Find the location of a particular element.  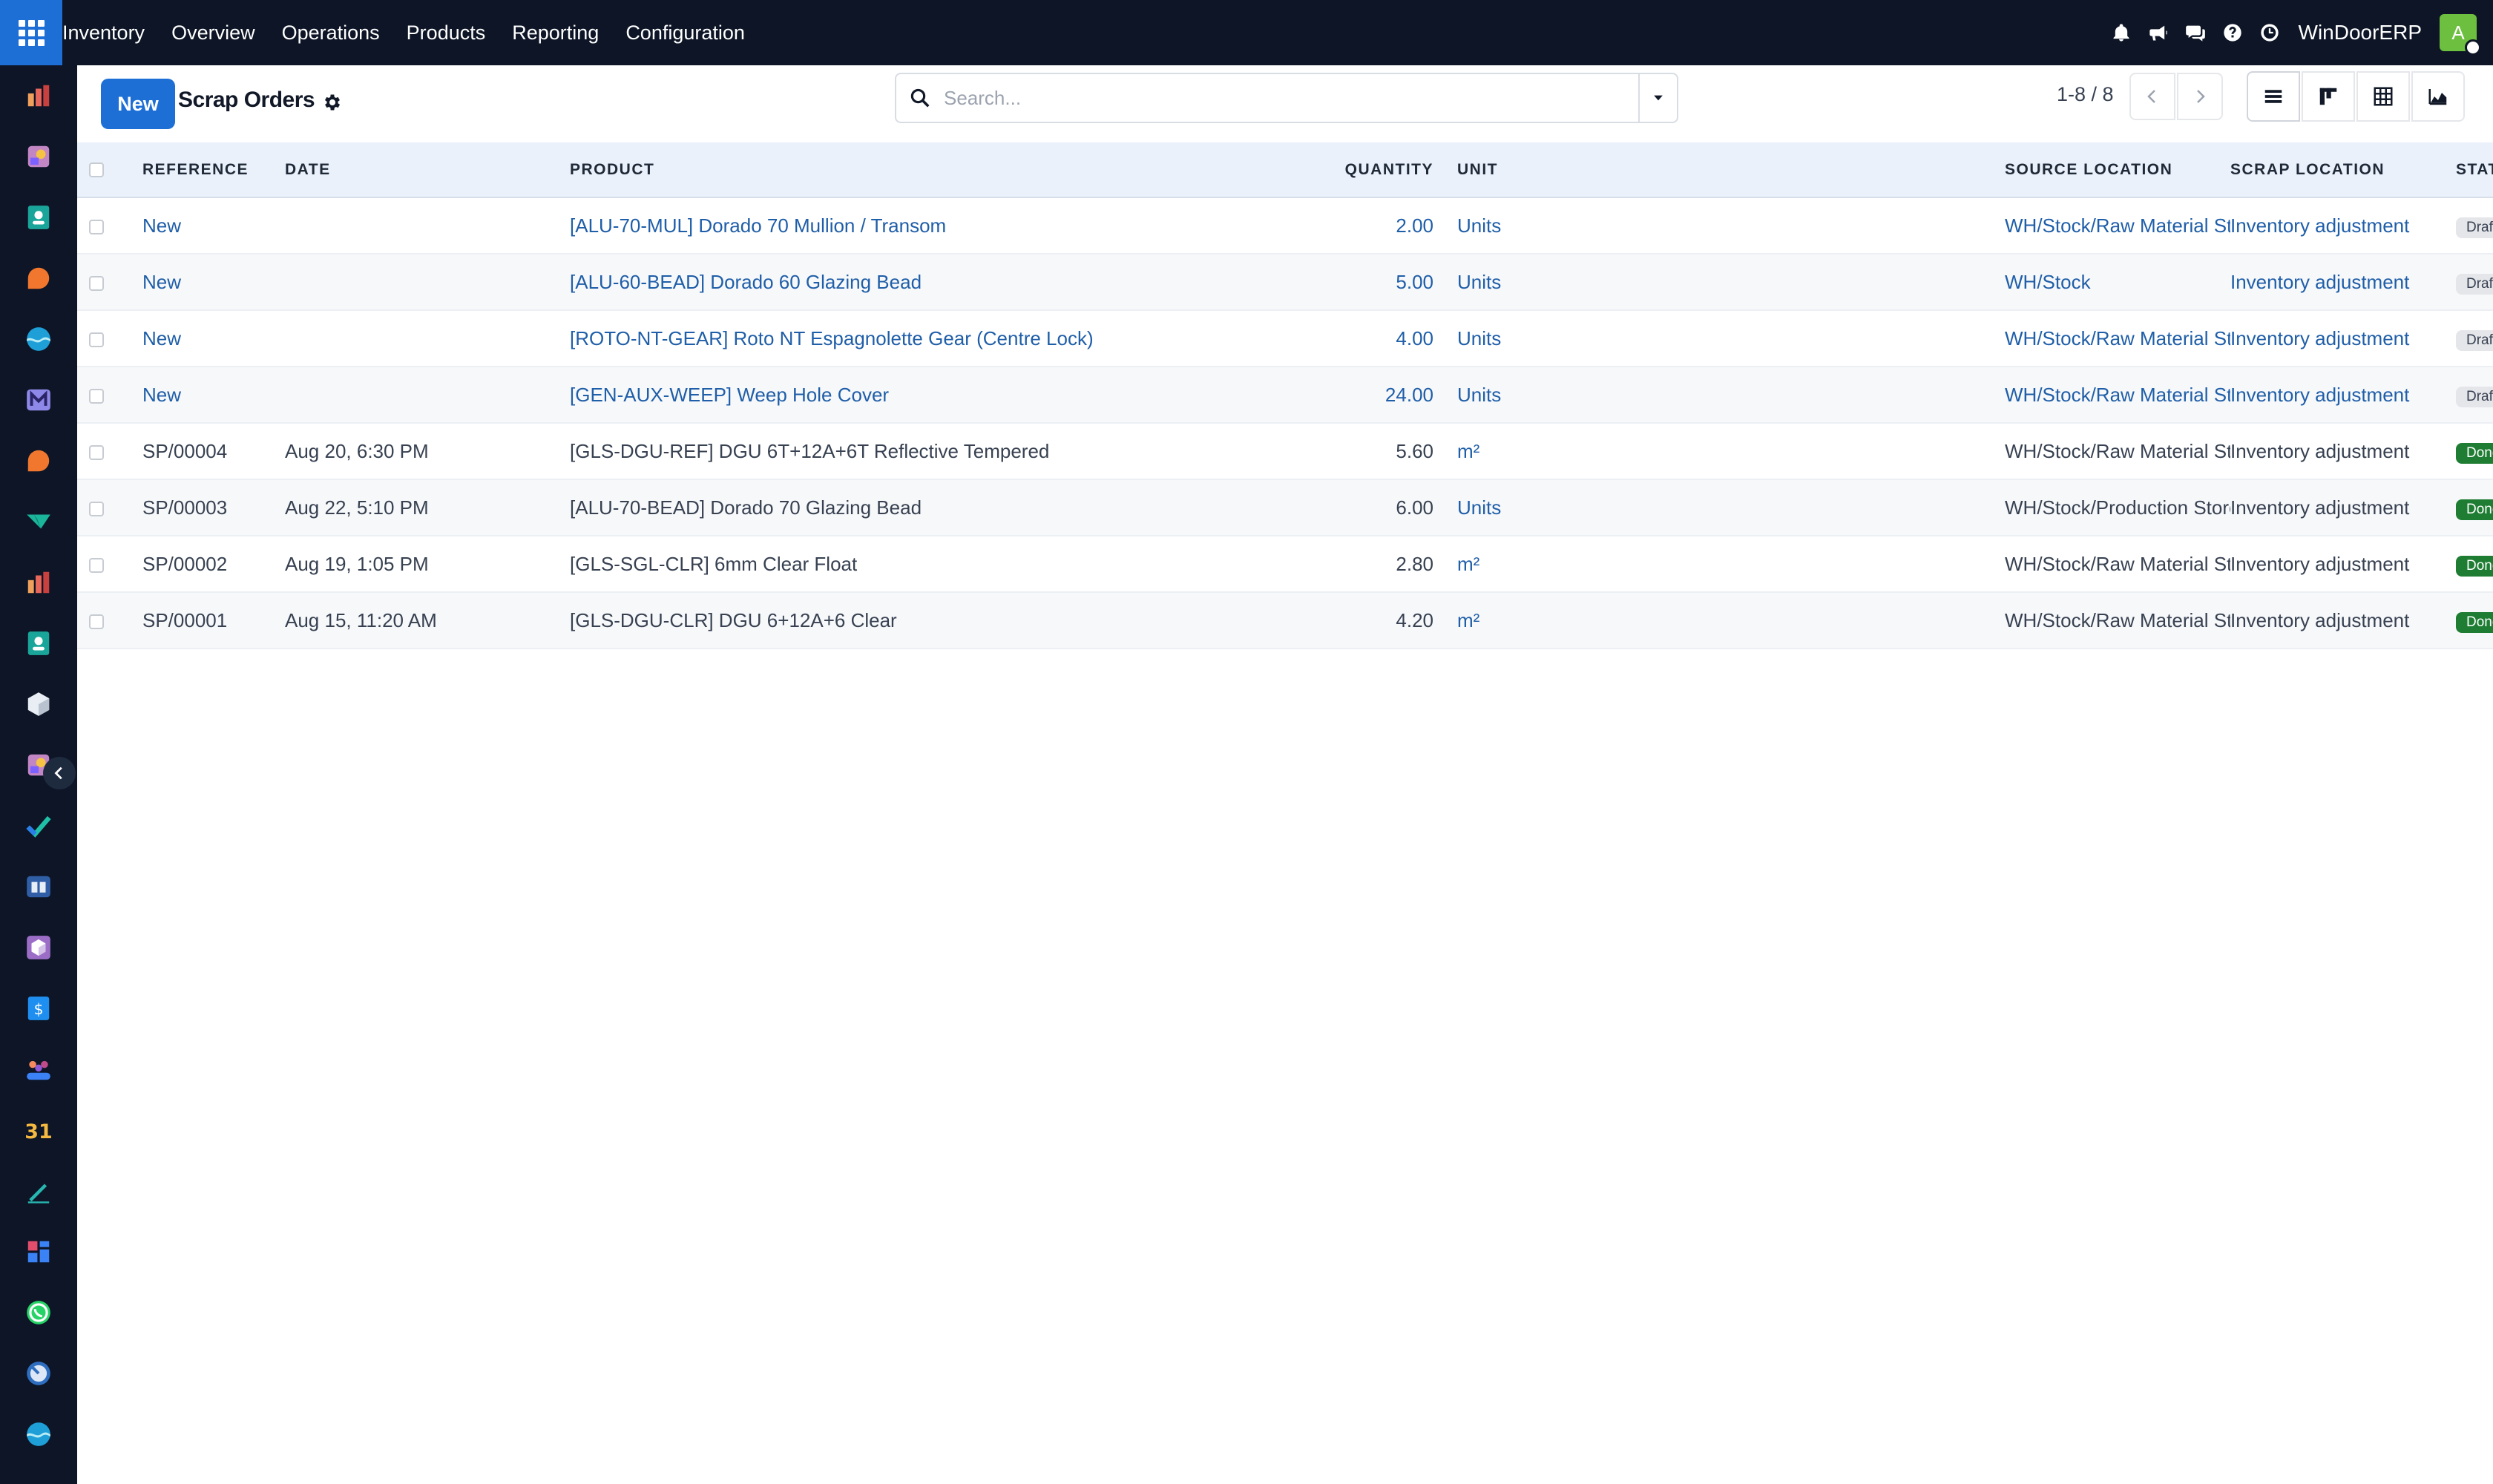

gear-icon is located at coordinates (332, 102).